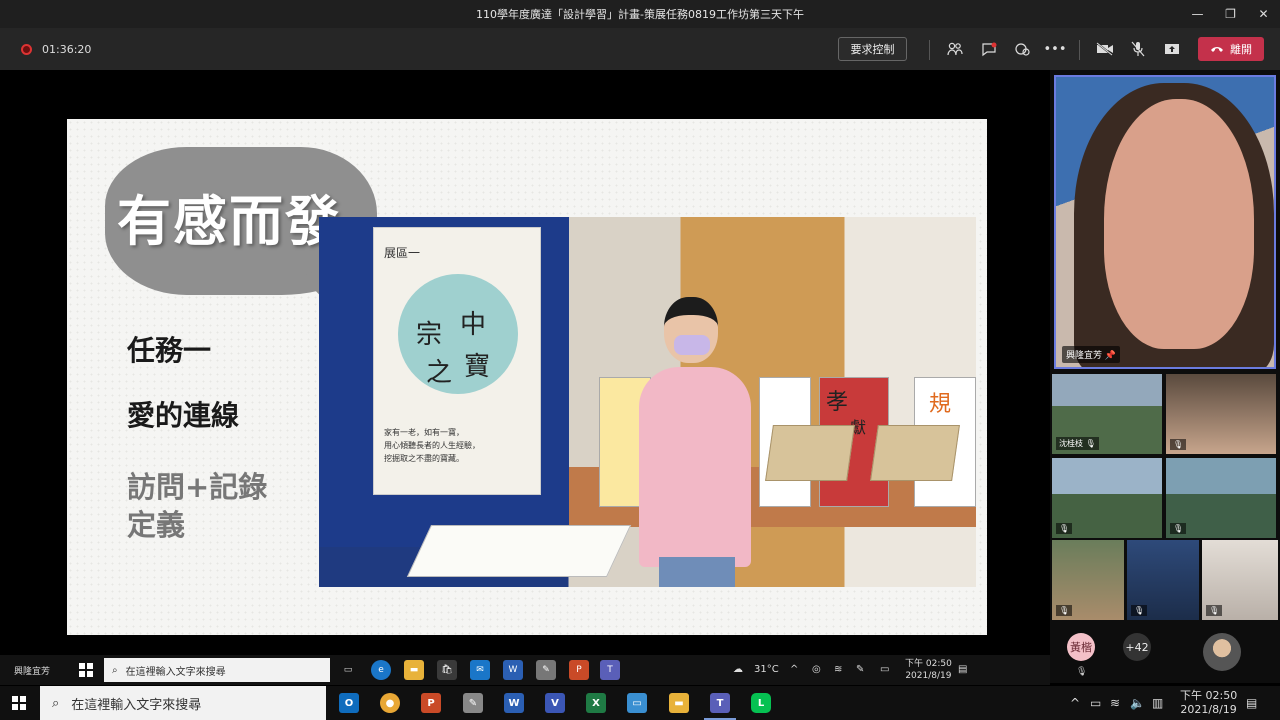 This screenshot has width=1280, height=720. Describe the element at coordinates (402, 253) in the screenshot. I see `poster-heading: 展區一` at that location.